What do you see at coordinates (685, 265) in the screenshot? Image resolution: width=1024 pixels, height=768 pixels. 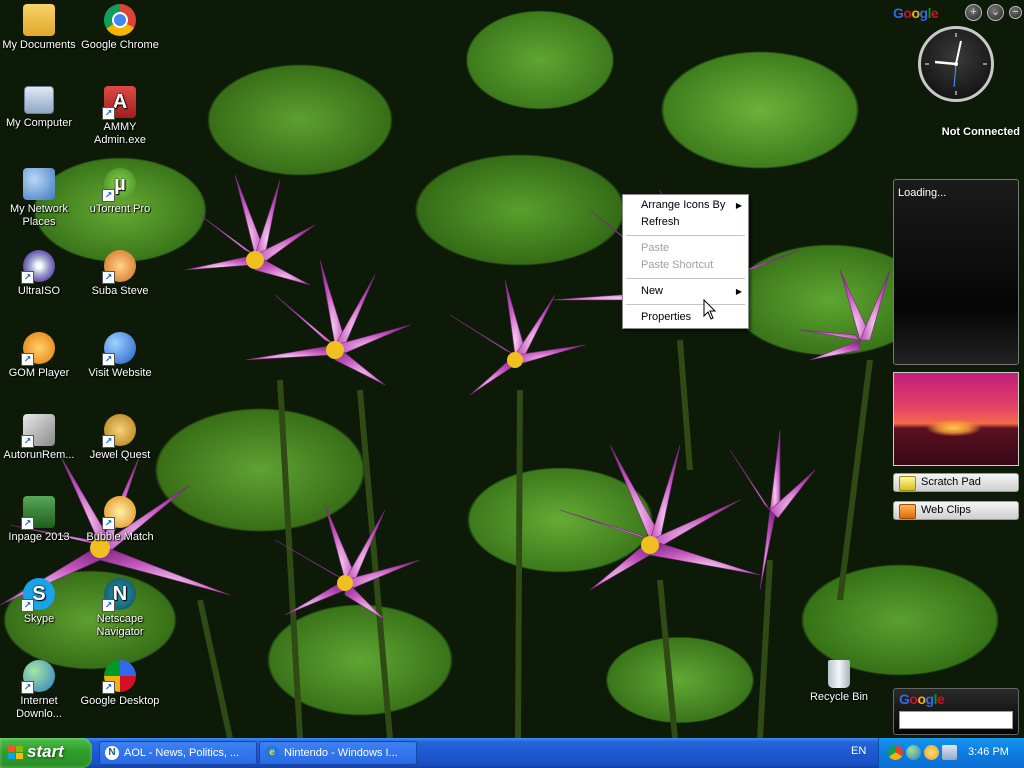 I see `menu-item-paste-shortcut: Paste Shortcut` at bounding box center [685, 265].